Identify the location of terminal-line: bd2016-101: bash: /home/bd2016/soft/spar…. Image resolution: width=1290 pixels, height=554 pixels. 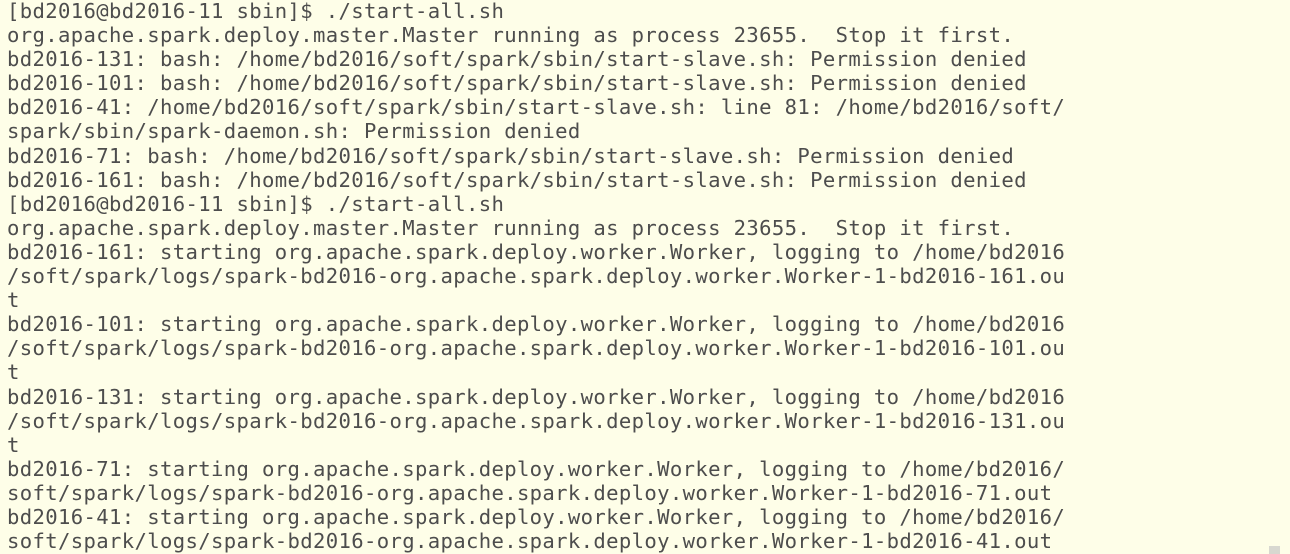
(517, 83).